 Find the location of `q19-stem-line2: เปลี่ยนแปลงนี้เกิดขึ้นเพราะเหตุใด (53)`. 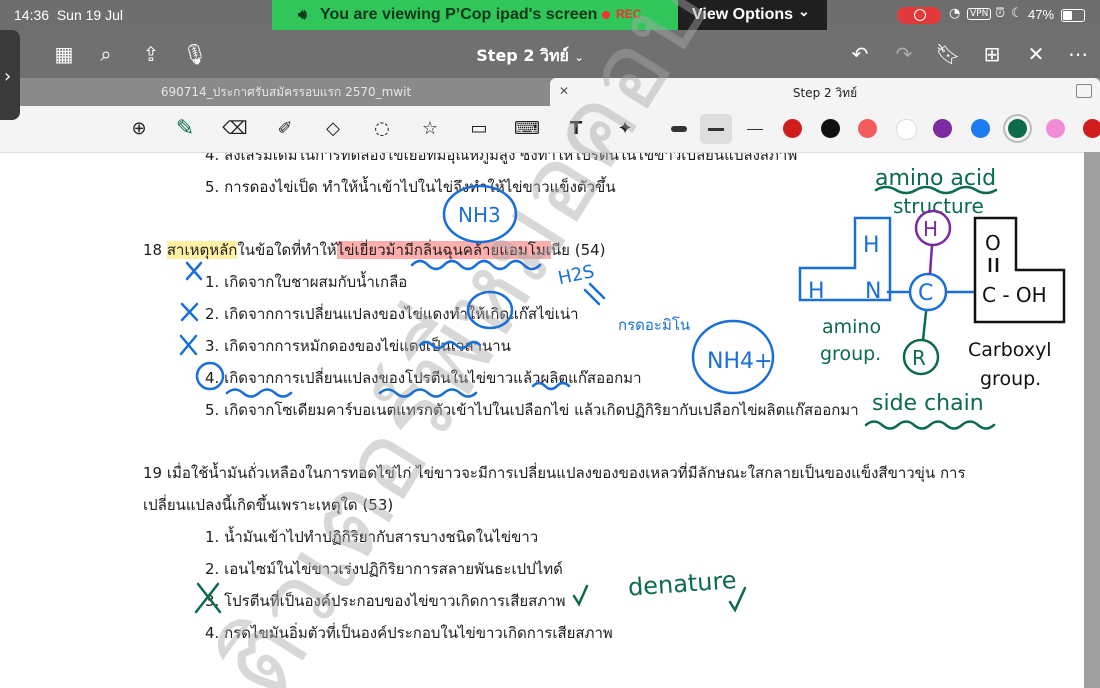

q19-stem-line2: เปลี่ยนแปลงนี้เกิดขึ้นเพราะเหตุใด (53) is located at coordinates (268, 505).